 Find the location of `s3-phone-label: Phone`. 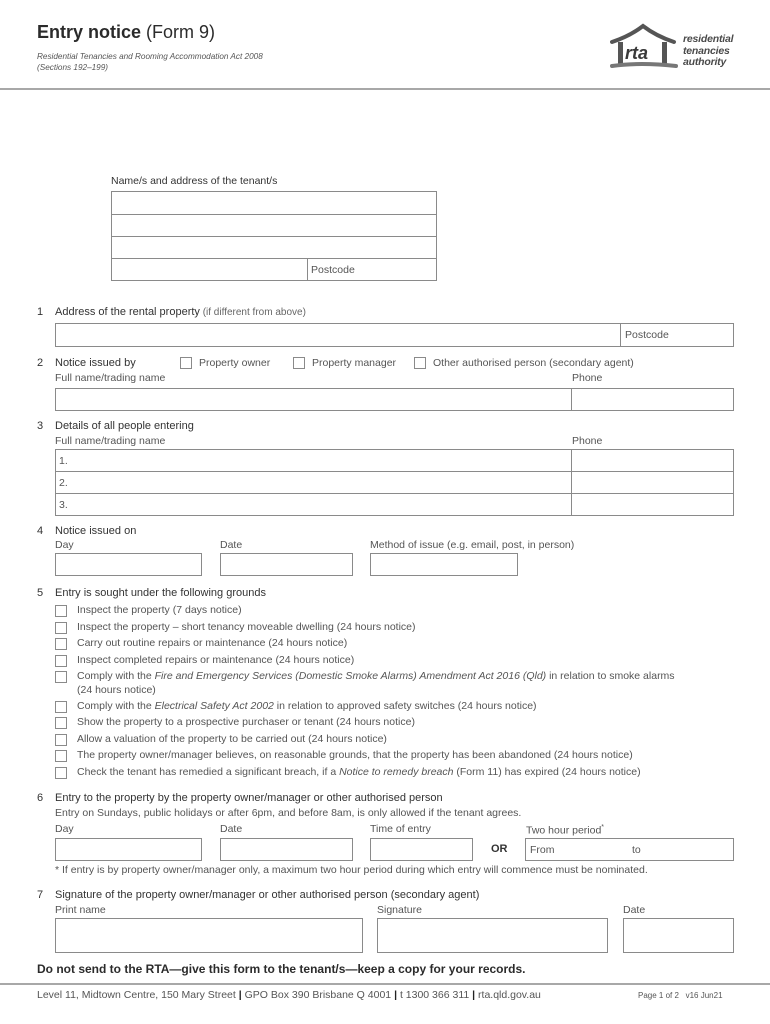

s3-phone-label: Phone is located at coordinates (587, 441).